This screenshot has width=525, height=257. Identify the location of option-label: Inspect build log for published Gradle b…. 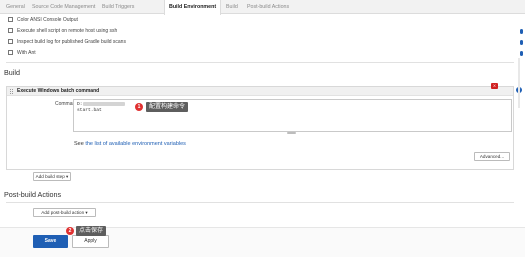
(71, 42).